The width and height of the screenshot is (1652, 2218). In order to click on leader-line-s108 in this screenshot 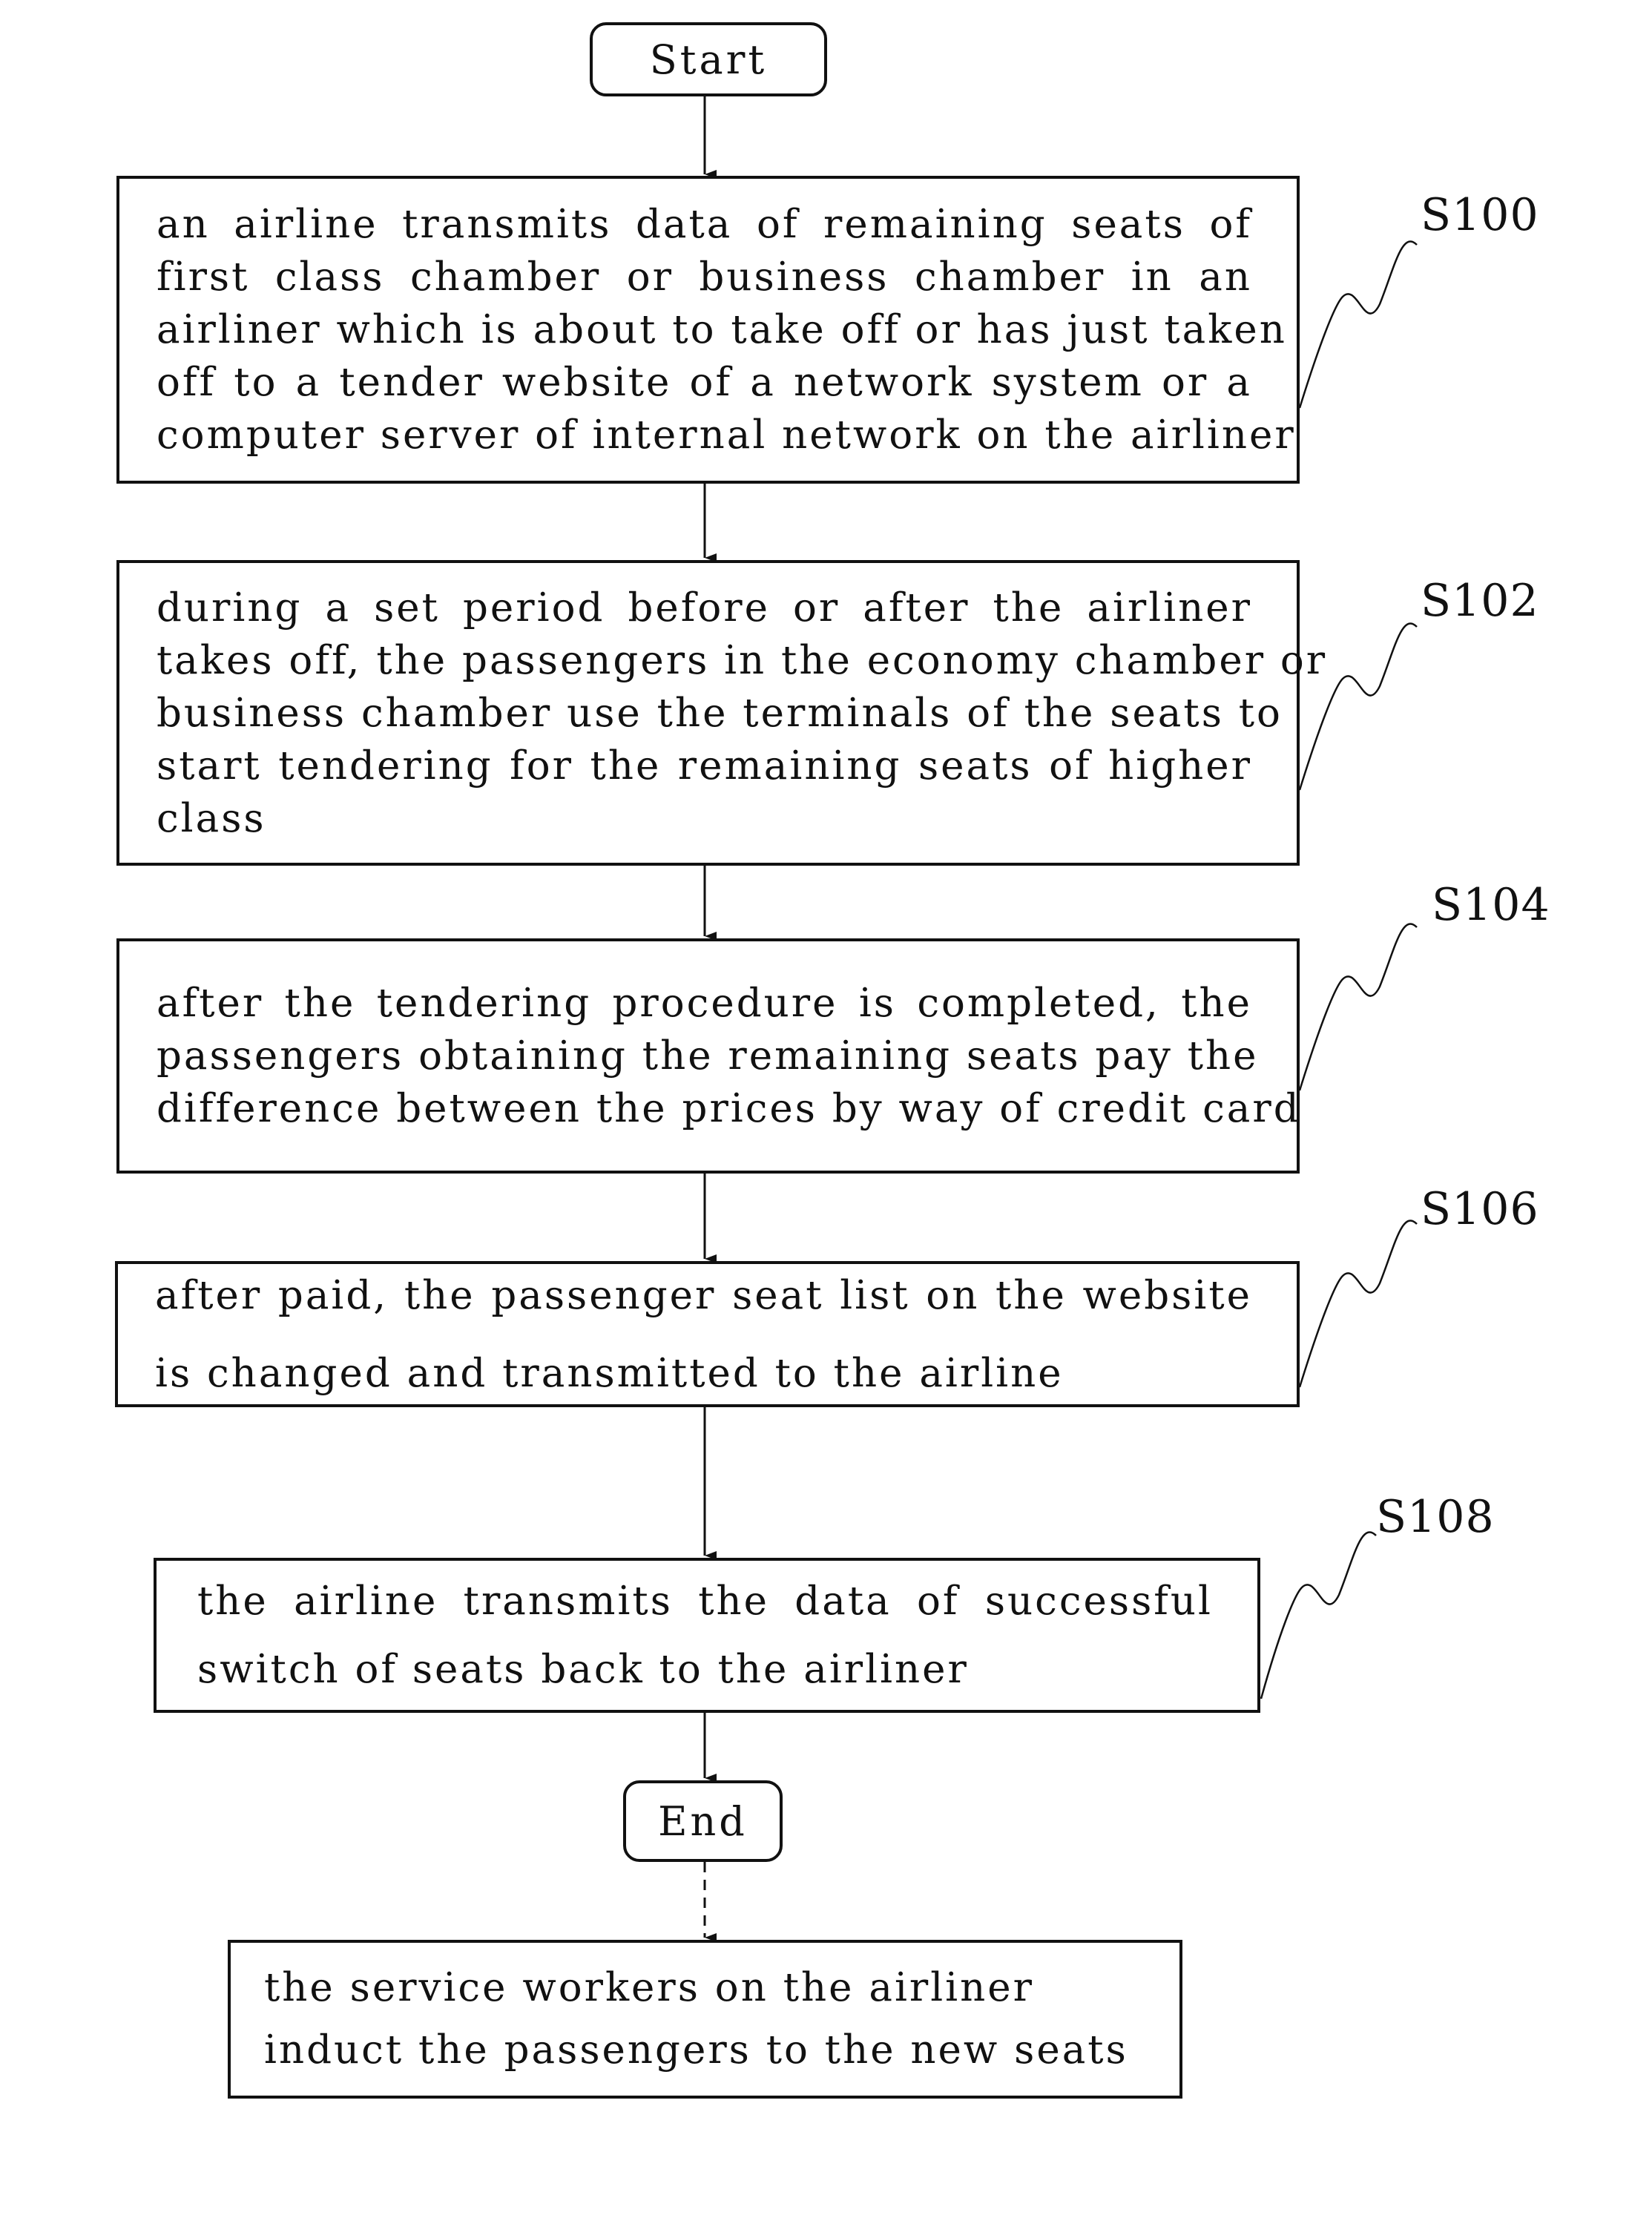, I will do `click(1318, 1615)`.